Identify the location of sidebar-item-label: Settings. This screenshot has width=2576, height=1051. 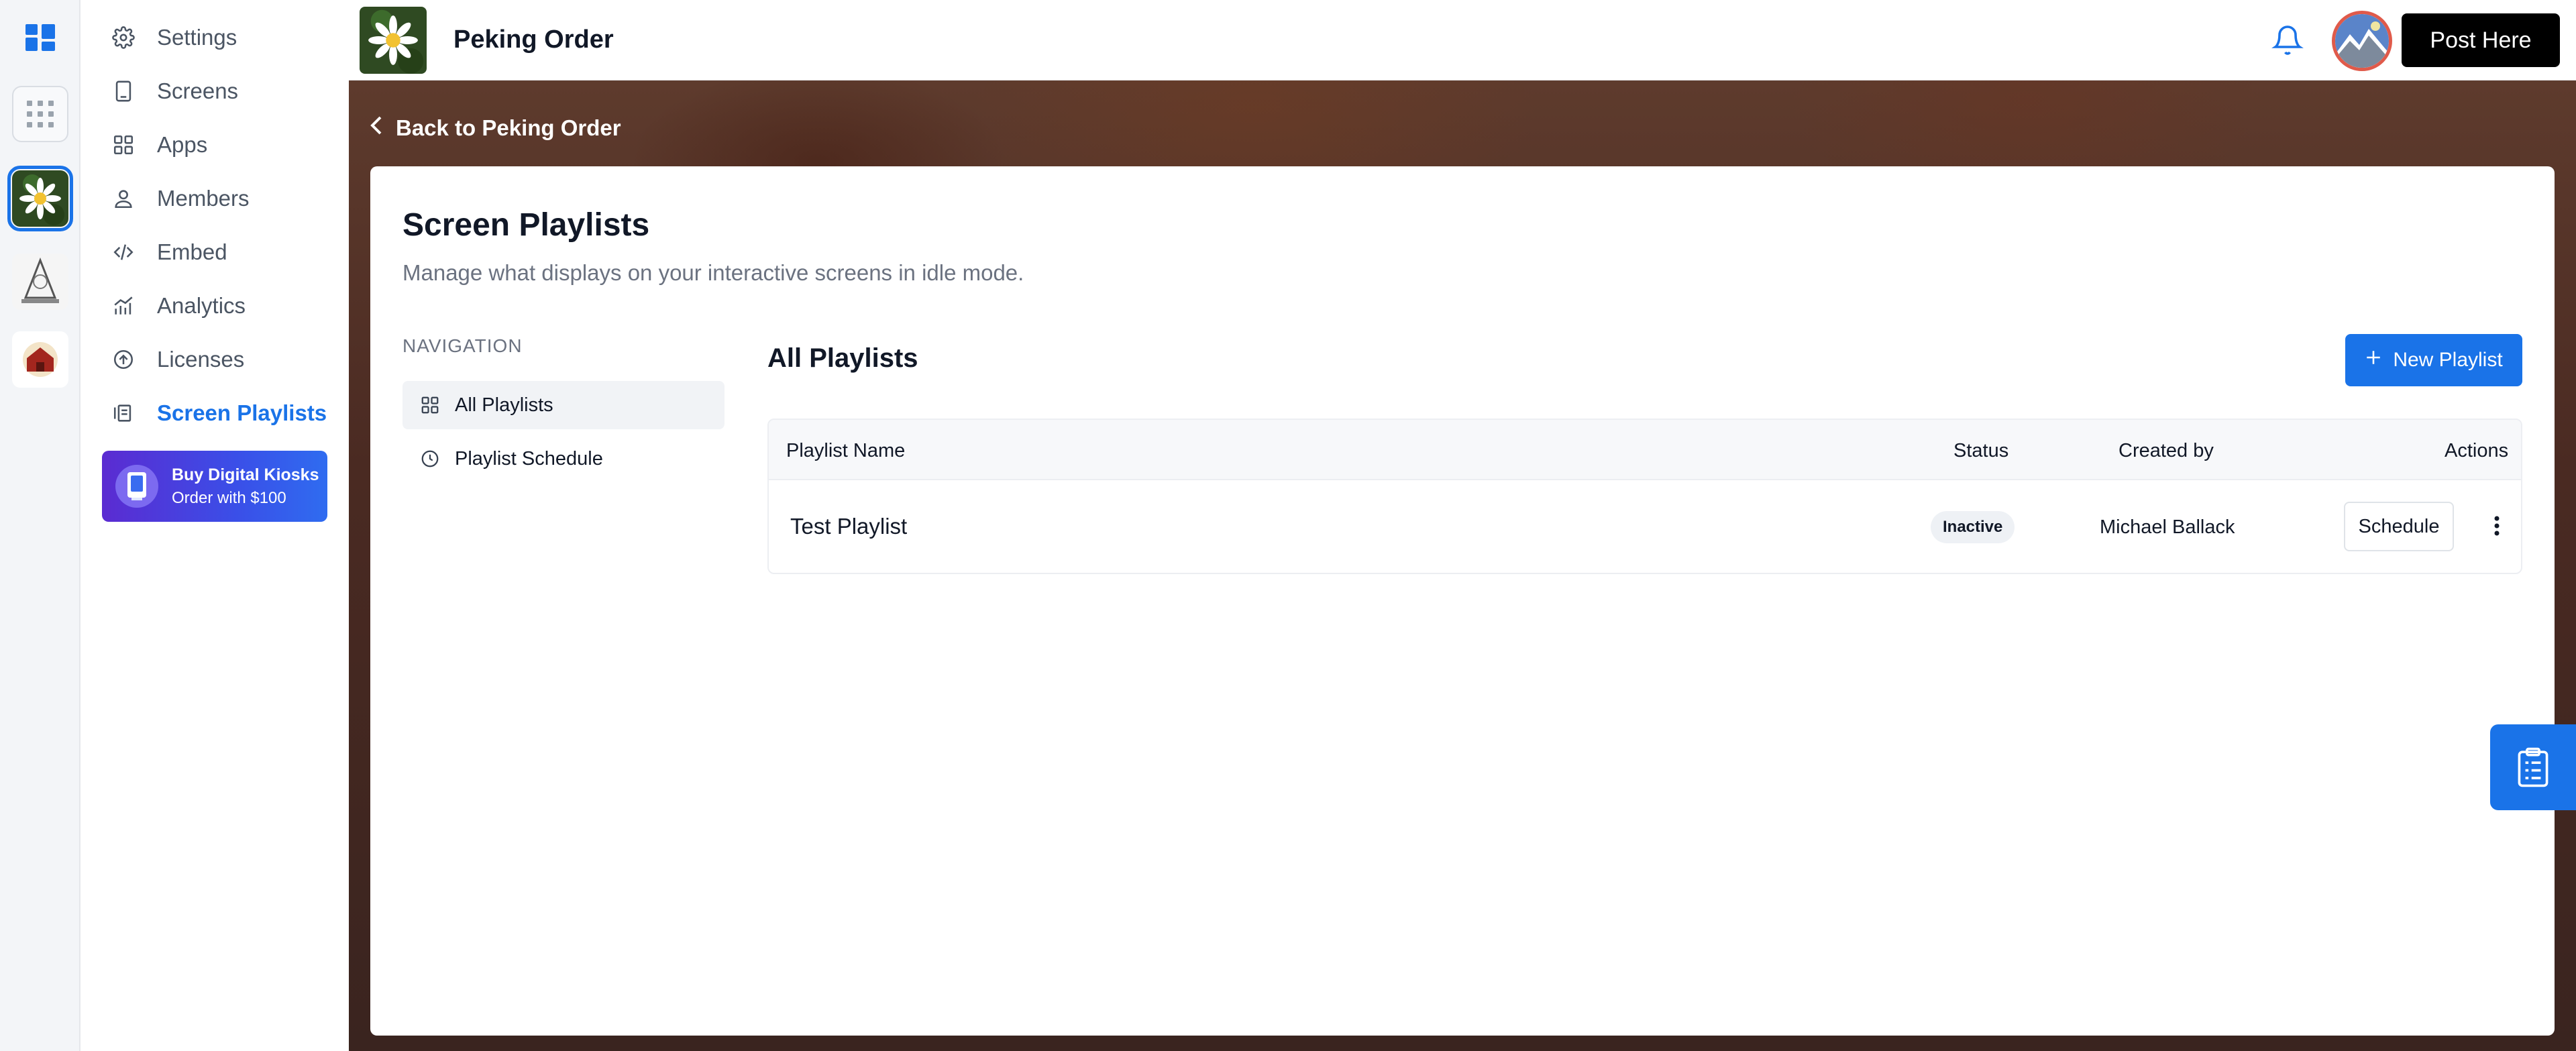
(197, 38).